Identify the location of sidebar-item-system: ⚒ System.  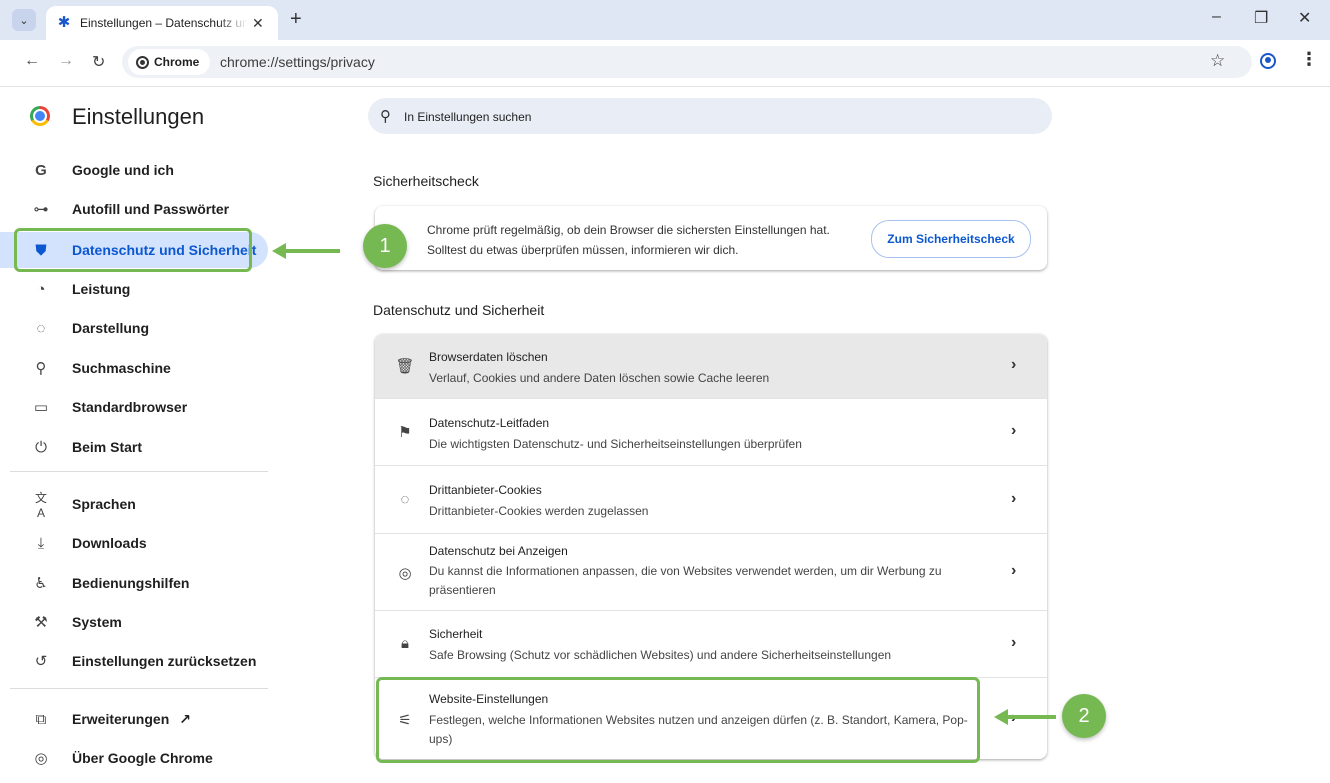
(134, 622).